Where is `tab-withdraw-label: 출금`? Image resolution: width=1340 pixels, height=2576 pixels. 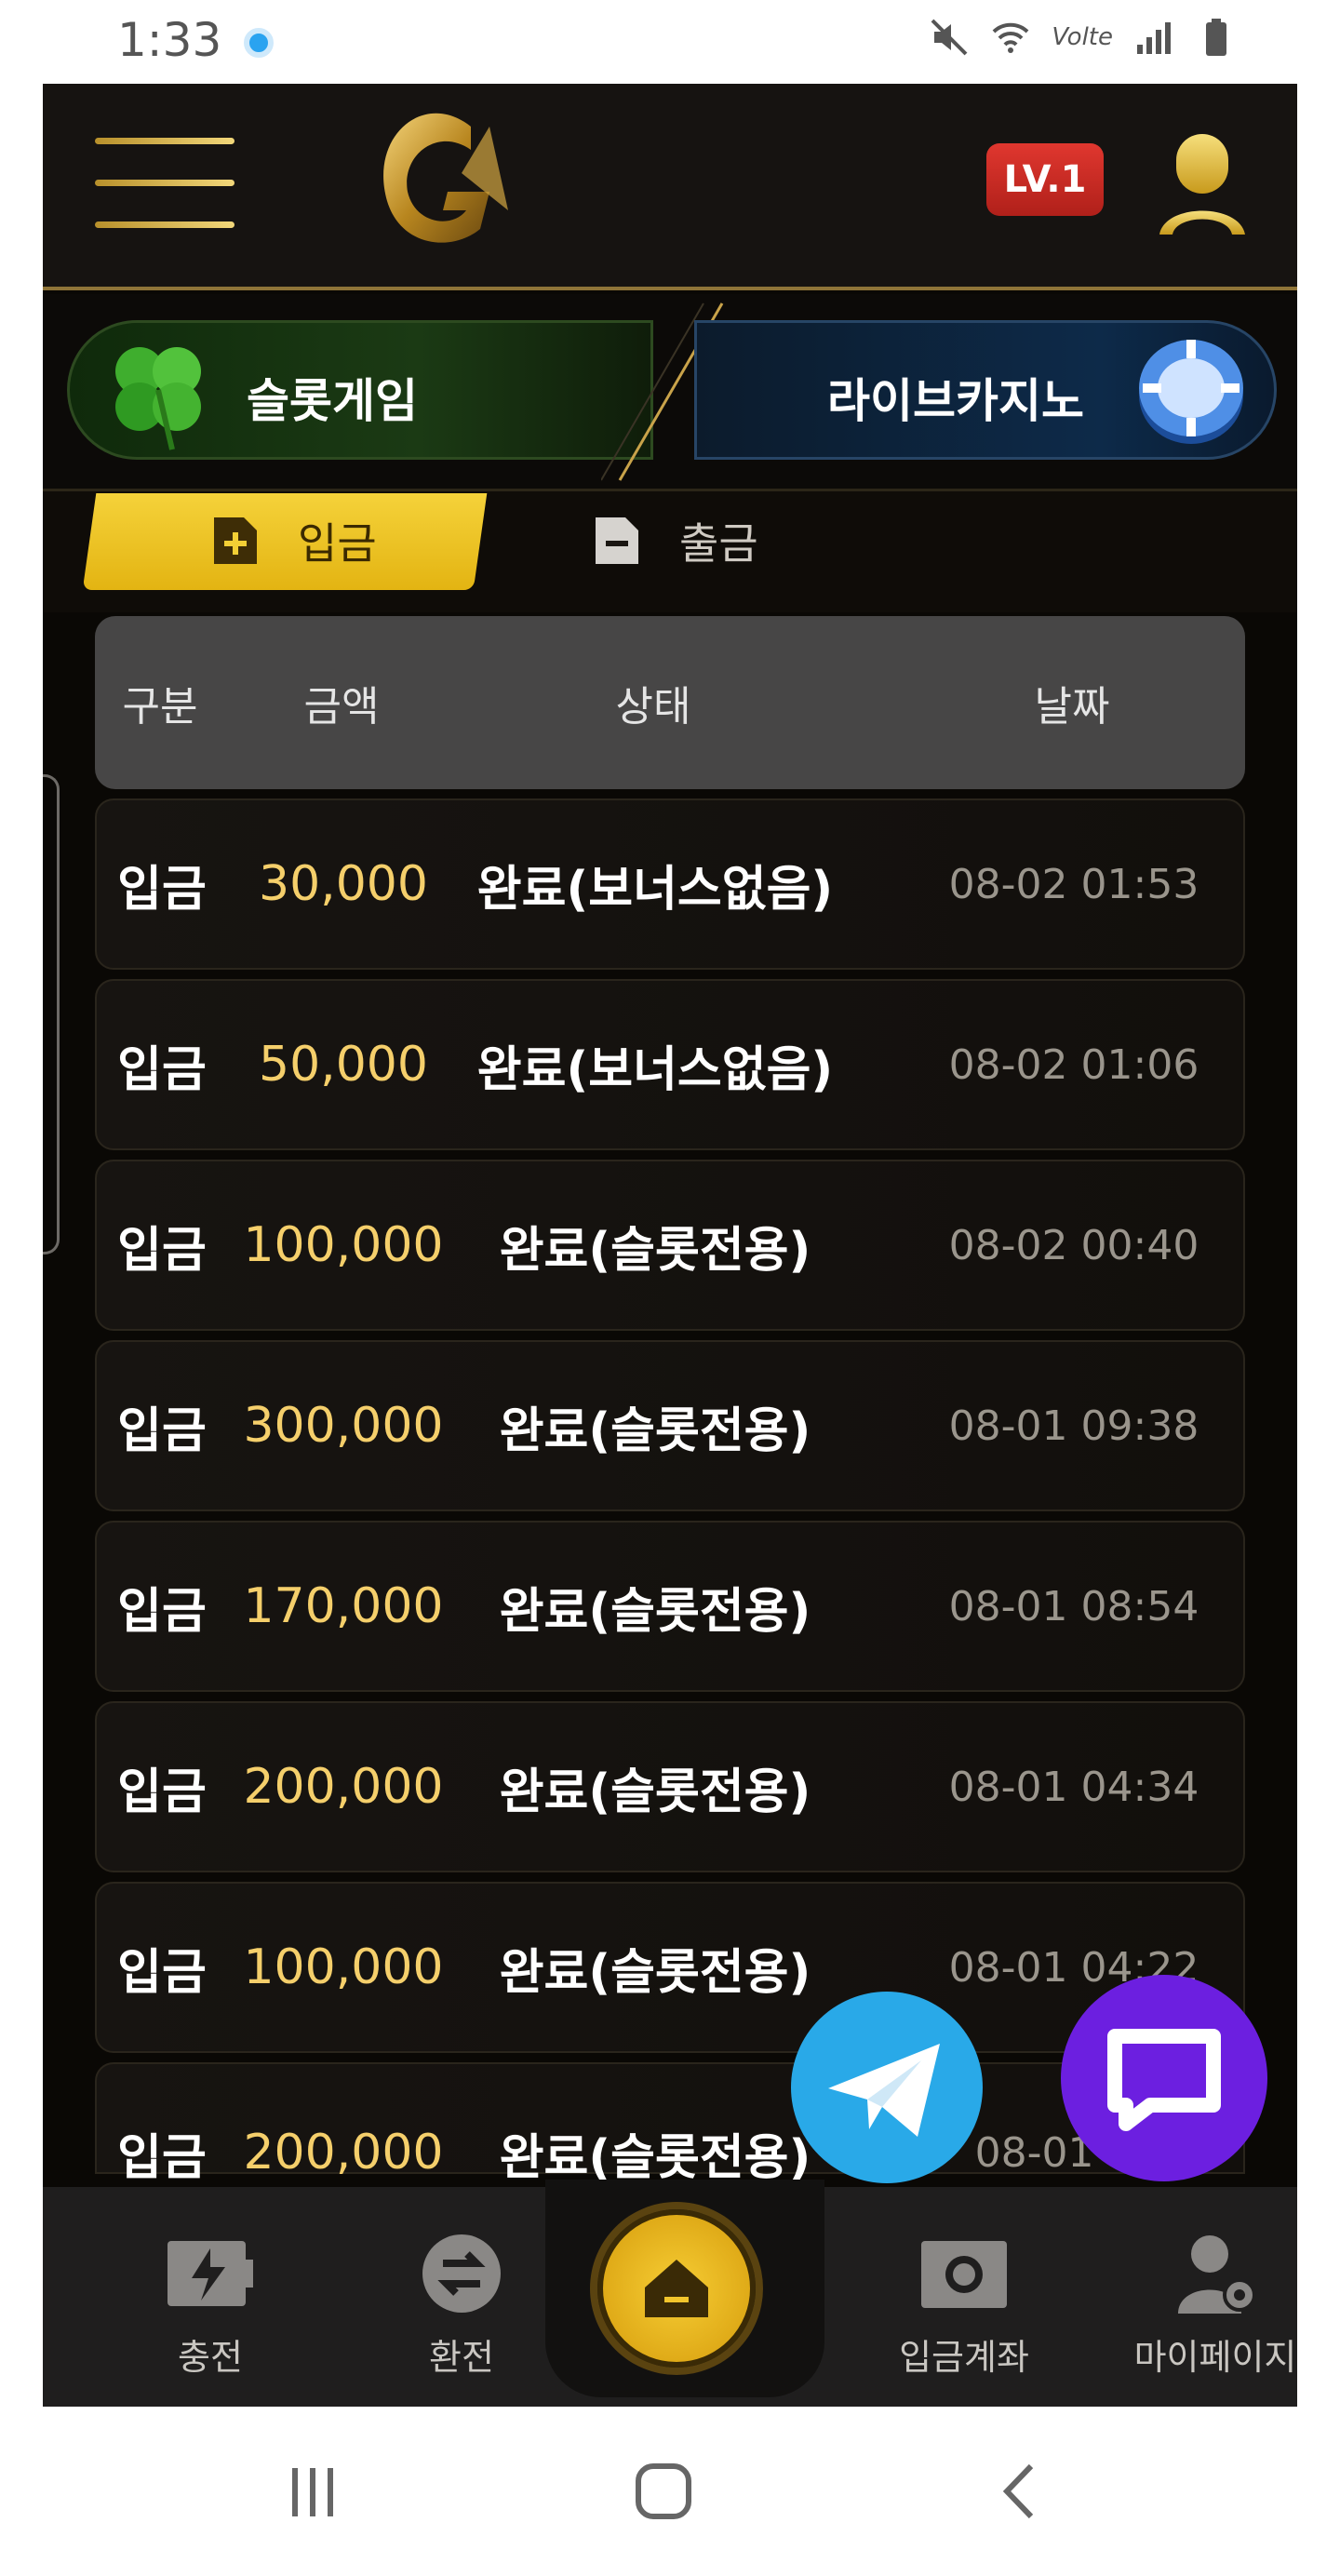
tab-withdraw-label: 출금 is located at coordinates (718, 543).